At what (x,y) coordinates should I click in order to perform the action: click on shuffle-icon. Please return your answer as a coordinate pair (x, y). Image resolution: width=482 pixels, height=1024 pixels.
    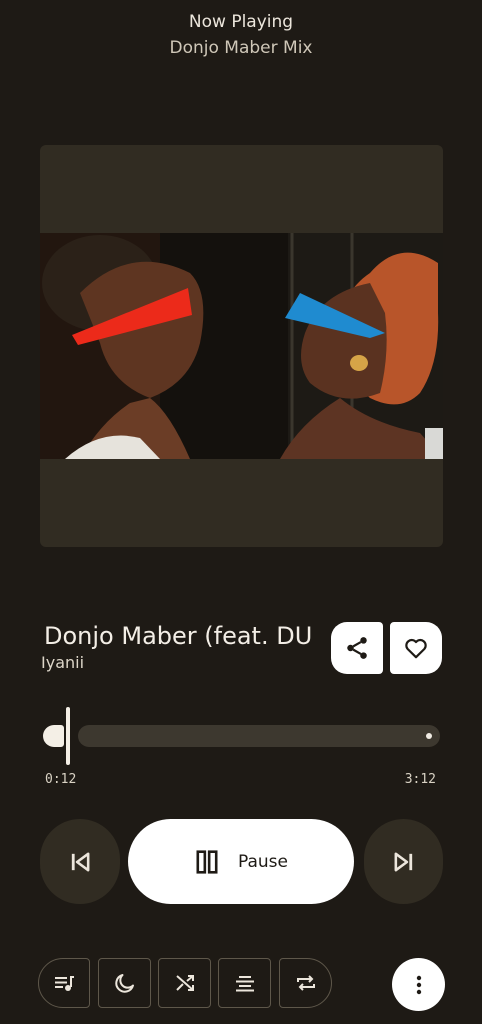
    Looking at the image, I should click on (185, 983).